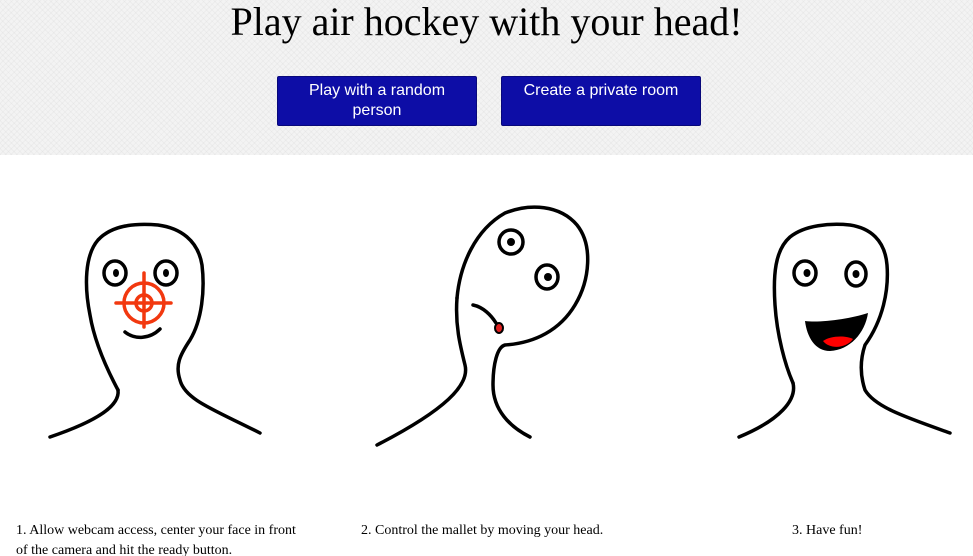 This screenshot has width=973, height=556. I want to click on play-random-button: Play with a random person, so click(377, 101).